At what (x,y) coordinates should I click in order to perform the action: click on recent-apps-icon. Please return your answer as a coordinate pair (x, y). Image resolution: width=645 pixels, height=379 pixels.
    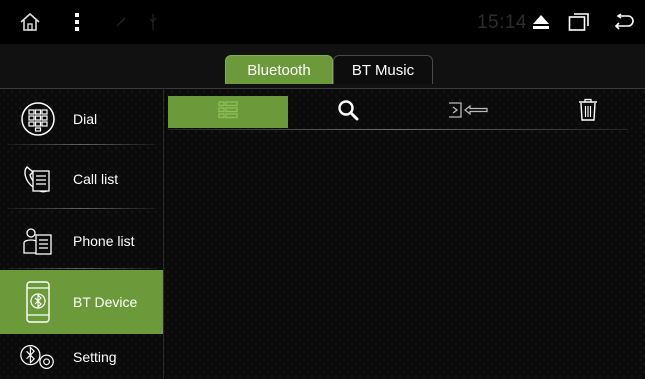
    Looking at the image, I should click on (579, 22).